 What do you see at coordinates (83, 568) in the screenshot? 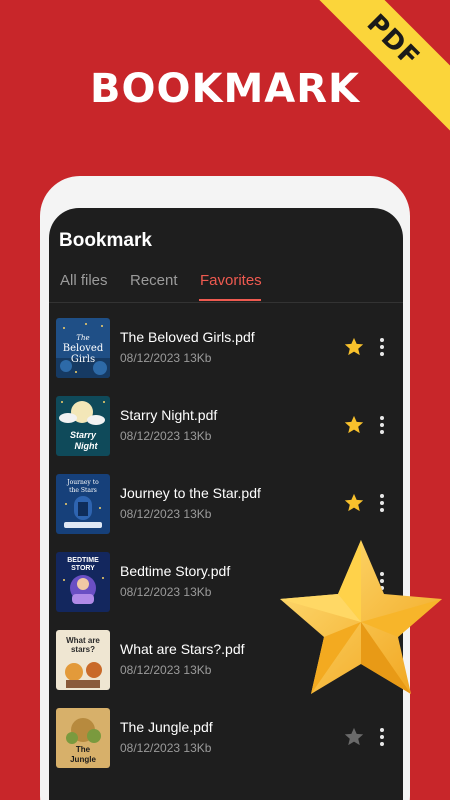
I see `svg-text: STORY` at bounding box center [83, 568].